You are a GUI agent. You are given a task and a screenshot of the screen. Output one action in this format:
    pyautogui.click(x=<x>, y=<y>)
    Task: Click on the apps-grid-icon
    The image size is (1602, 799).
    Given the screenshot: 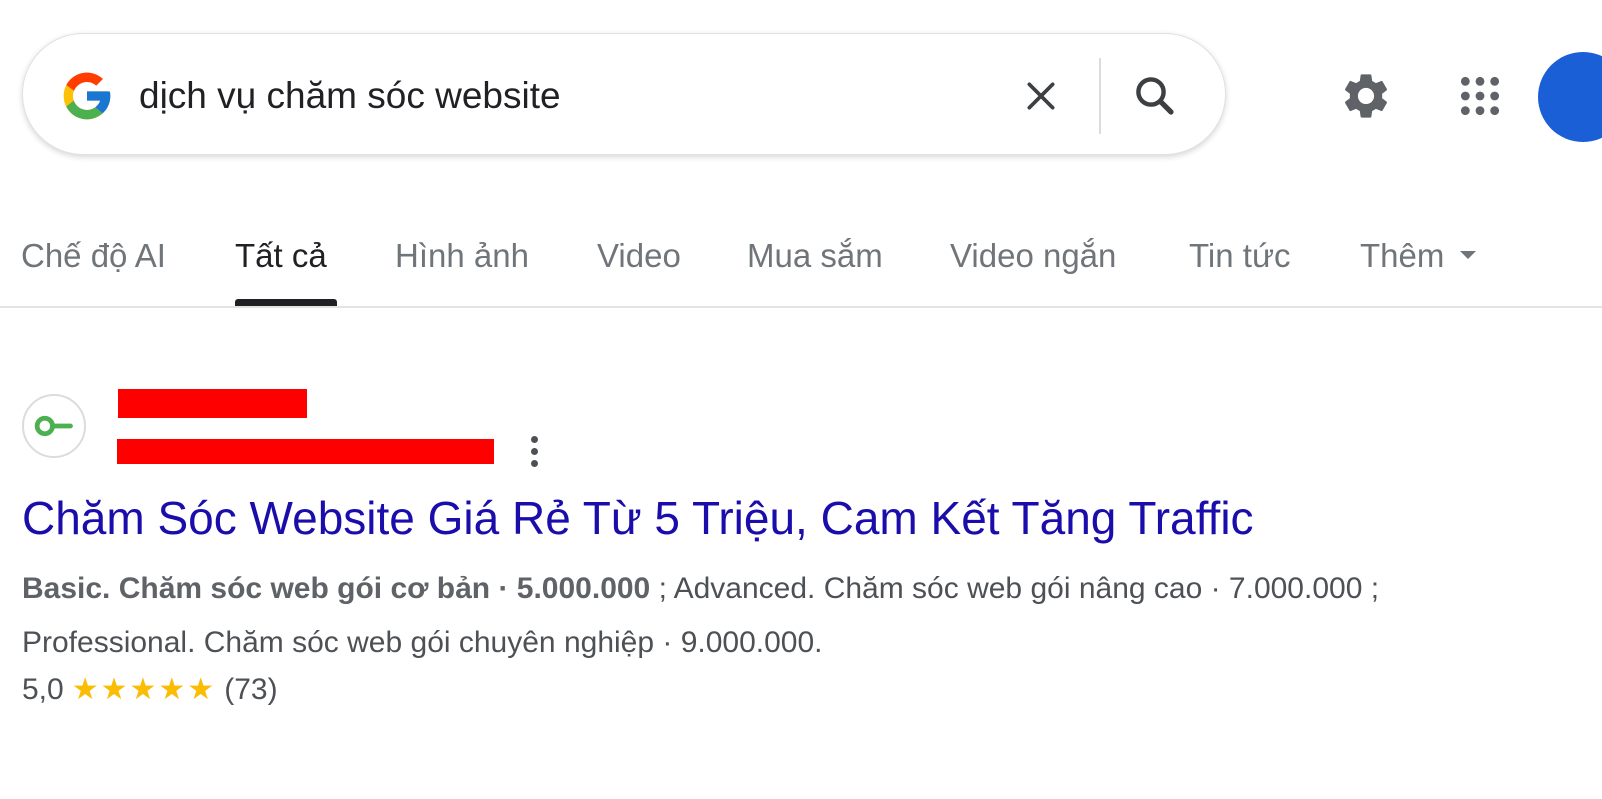 What is the action you would take?
    pyautogui.click(x=1480, y=96)
    